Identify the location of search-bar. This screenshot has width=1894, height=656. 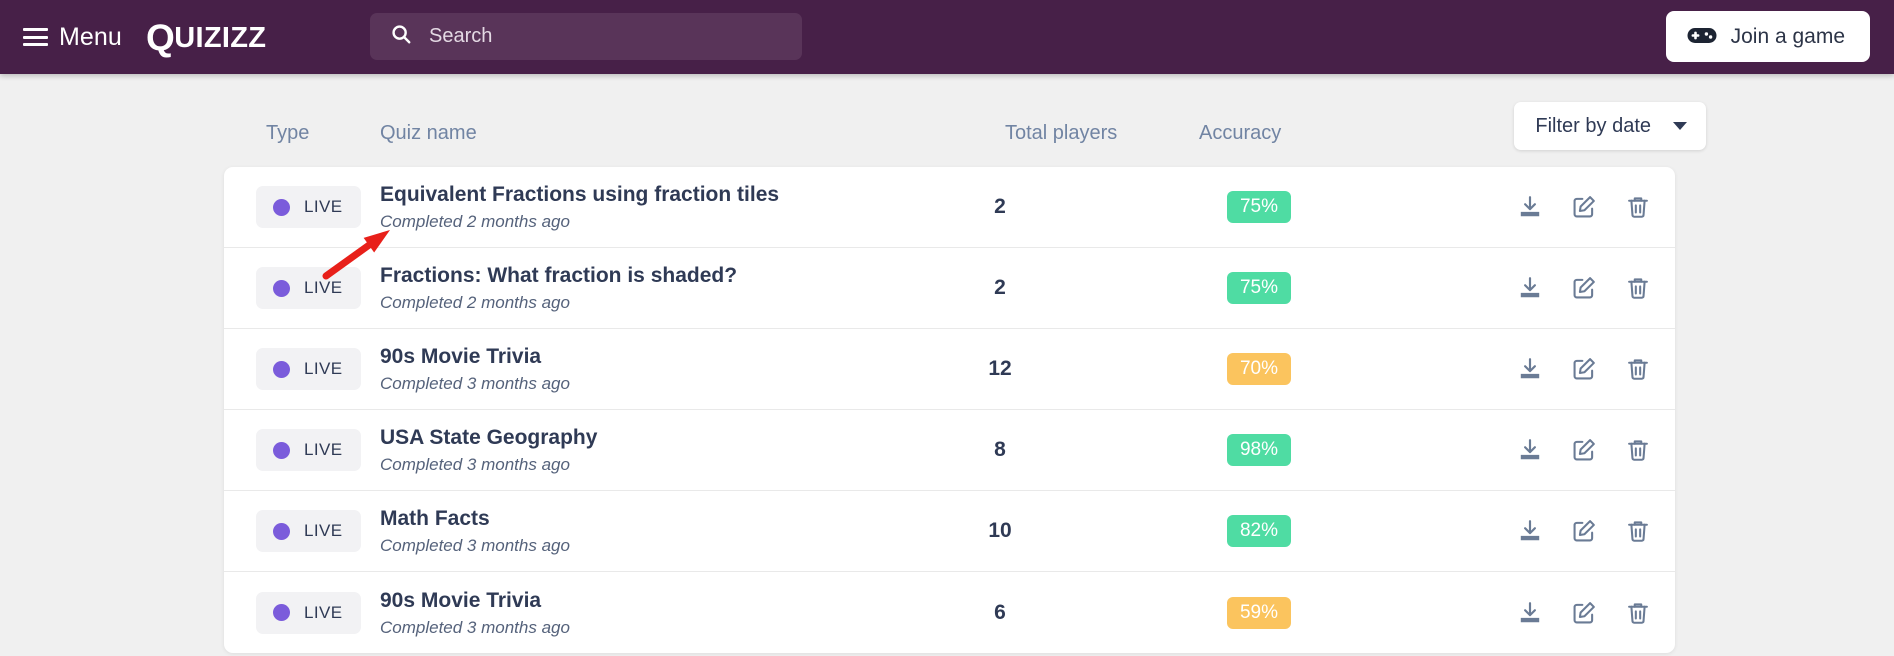
(586, 36).